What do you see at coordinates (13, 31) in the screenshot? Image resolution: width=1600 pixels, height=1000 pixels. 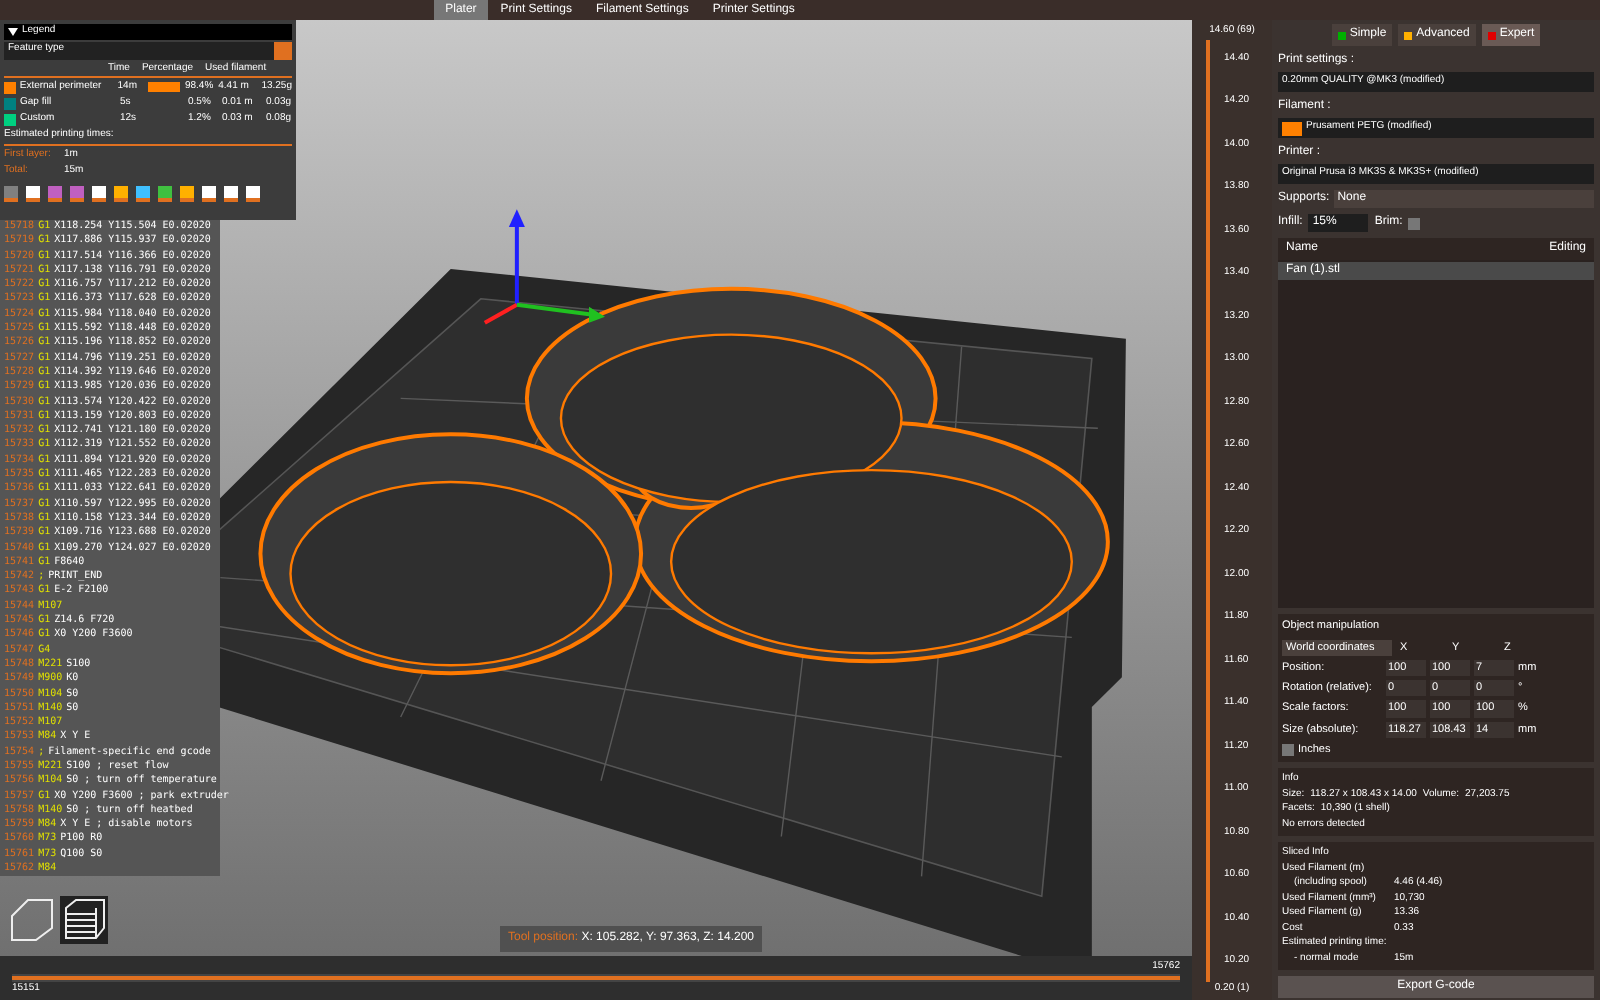 I see `collapse-arrow-icon` at bounding box center [13, 31].